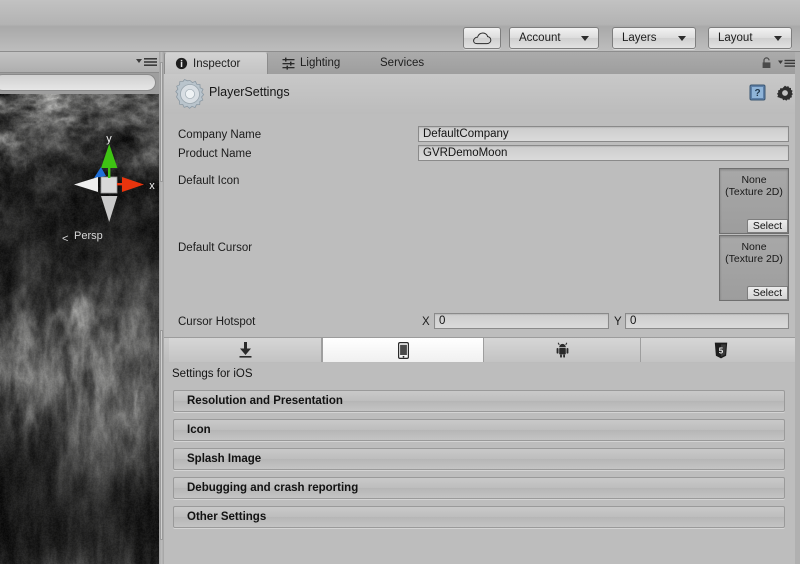  I want to click on cloud-icon, so click(482, 37).